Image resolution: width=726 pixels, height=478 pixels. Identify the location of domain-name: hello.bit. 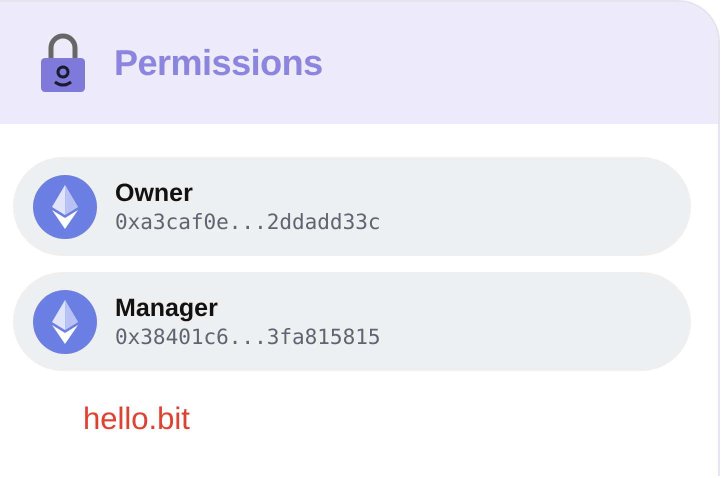
(136, 419).